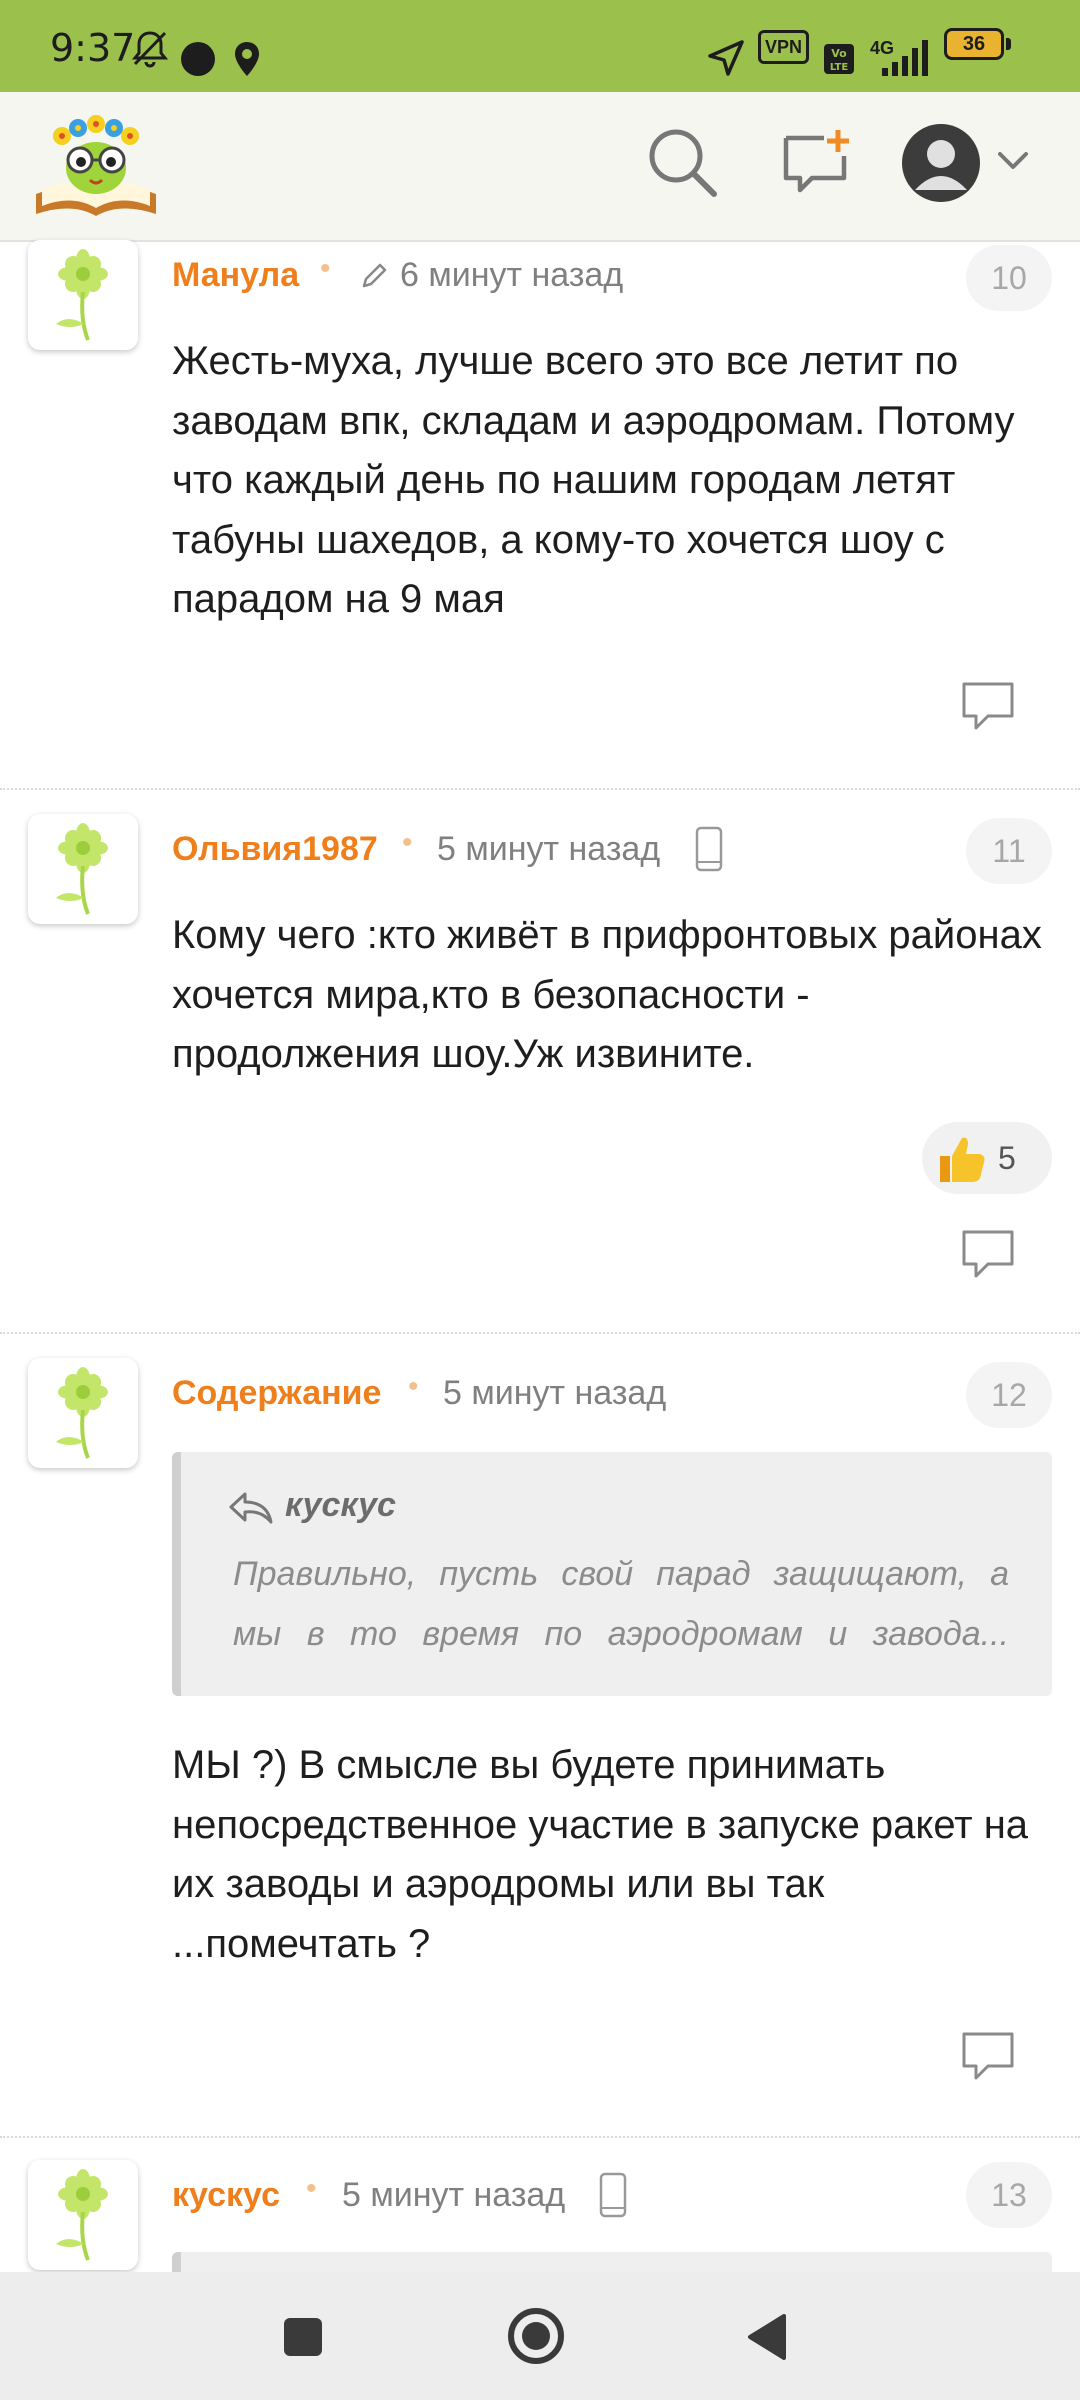  What do you see at coordinates (1007, 1158) in the screenshot?
I see `like-count: 5` at bounding box center [1007, 1158].